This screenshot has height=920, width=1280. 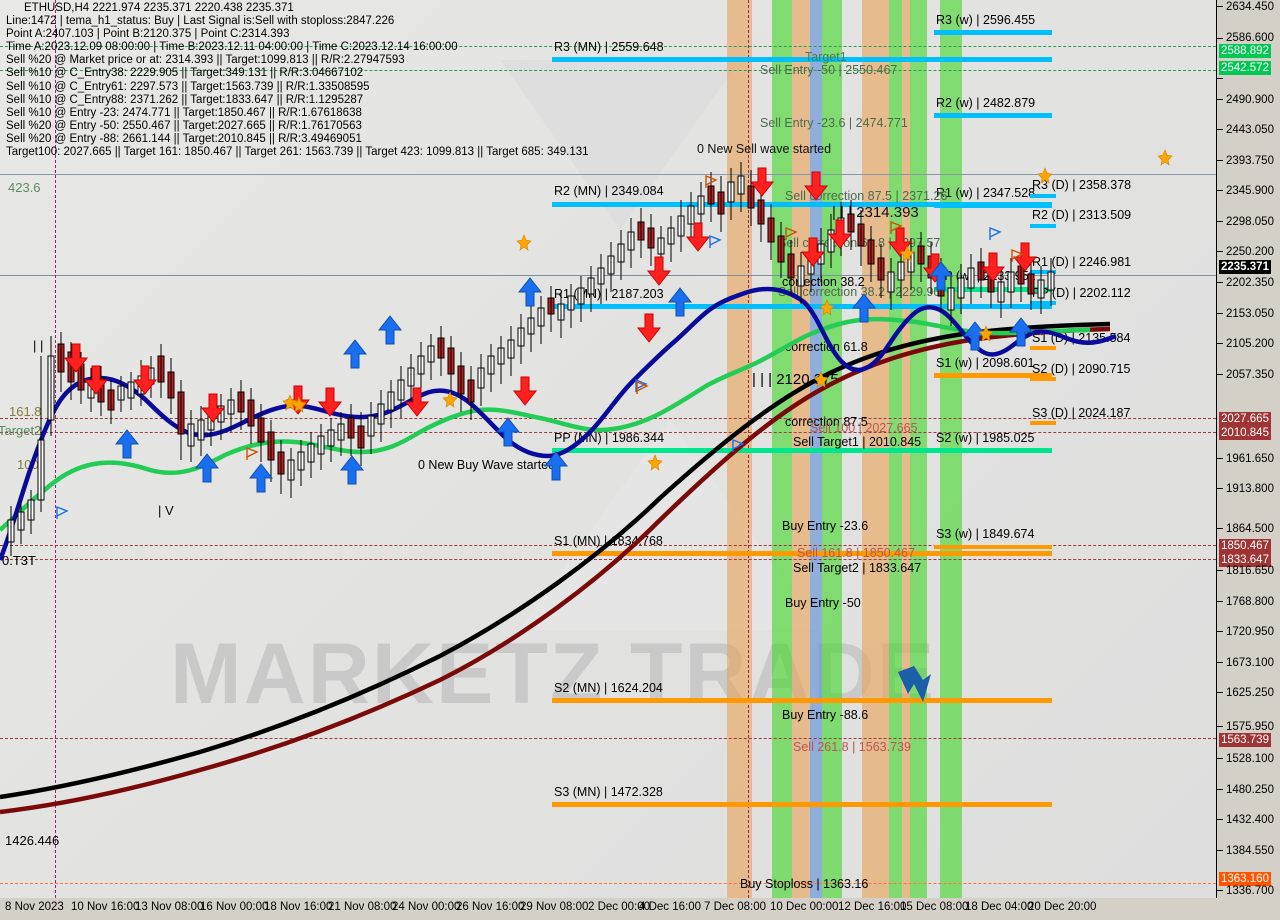 What do you see at coordinates (105, 907) in the screenshot?
I see `time-tick: 10 Nov 16:00` at bounding box center [105, 907].